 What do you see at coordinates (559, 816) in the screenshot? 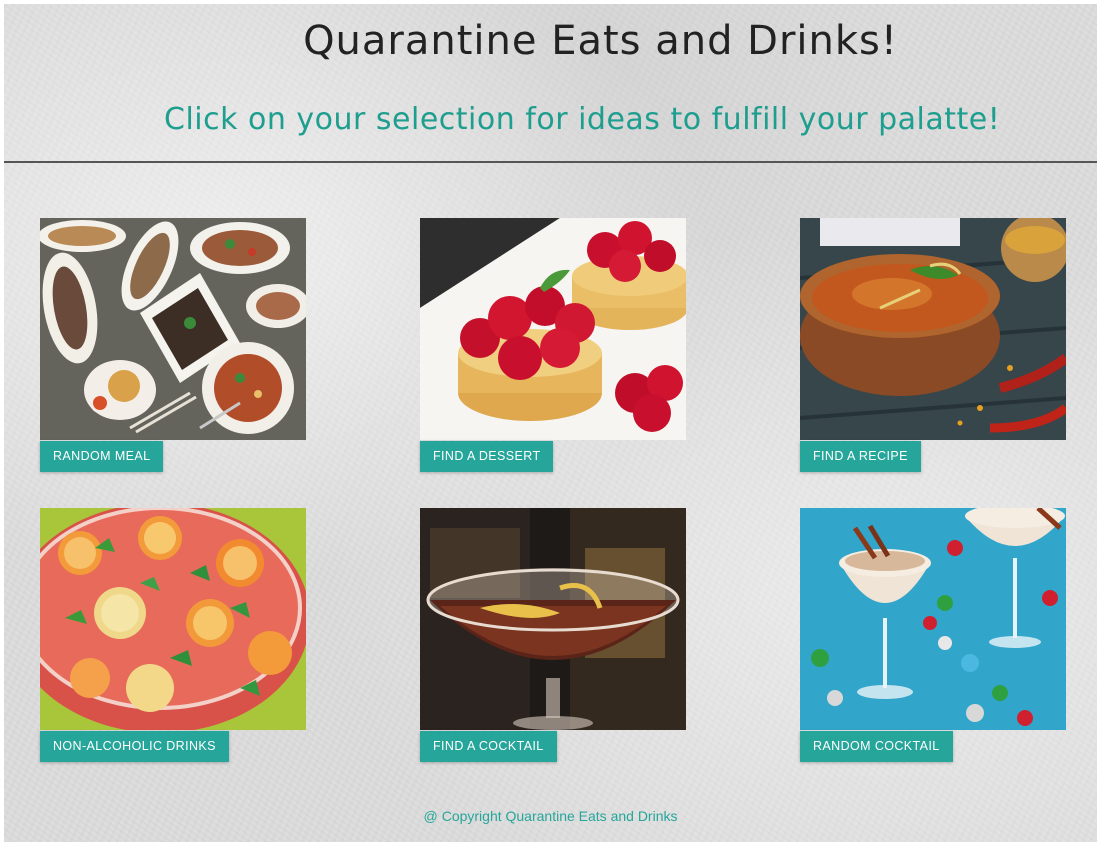
I see `copyright-text: Copyright Quarantine Eats and Drinks` at bounding box center [559, 816].